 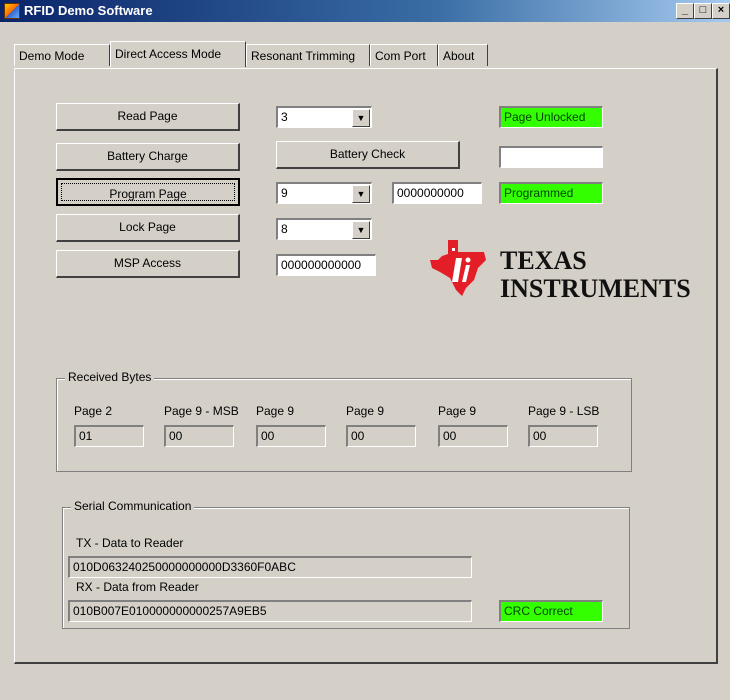 What do you see at coordinates (284, 117) in the screenshot?
I see `read-page-select-value: 3` at bounding box center [284, 117].